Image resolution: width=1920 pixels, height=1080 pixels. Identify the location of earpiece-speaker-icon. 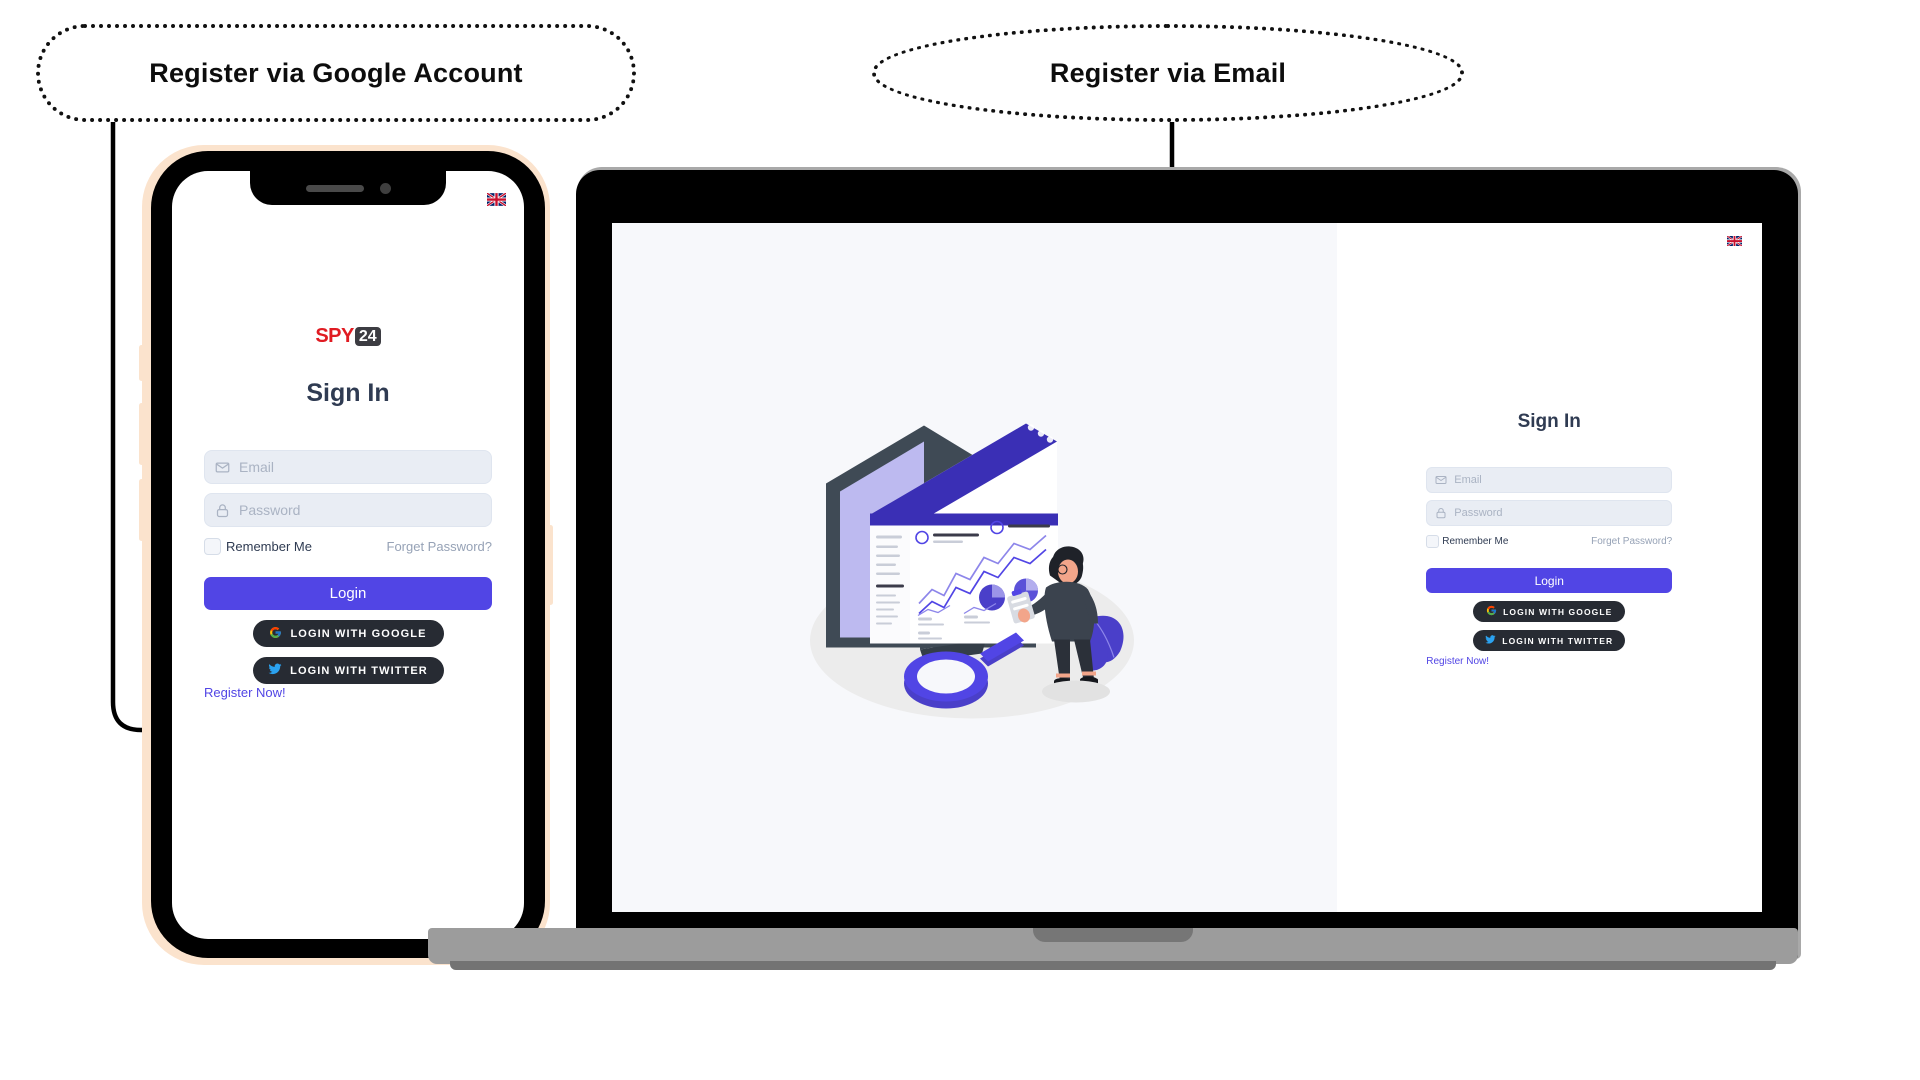
(334, 188).